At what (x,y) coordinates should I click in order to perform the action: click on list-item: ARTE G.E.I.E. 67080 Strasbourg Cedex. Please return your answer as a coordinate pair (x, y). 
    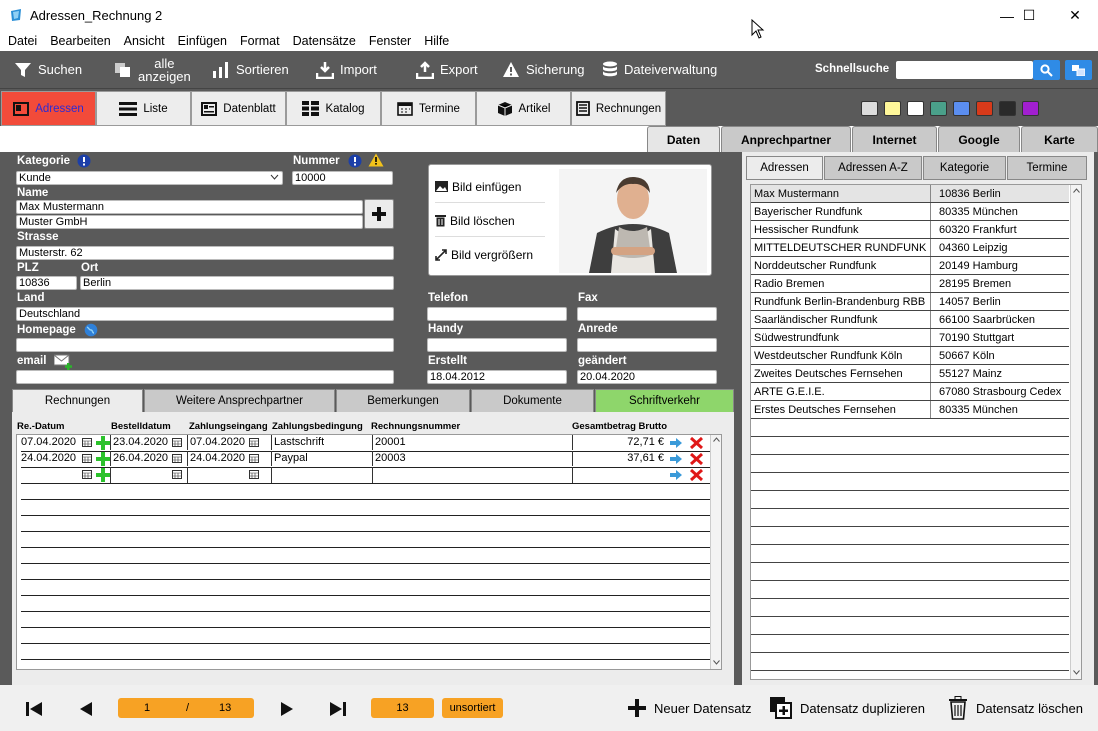
    Looking at the image, I should click on (910, 392).